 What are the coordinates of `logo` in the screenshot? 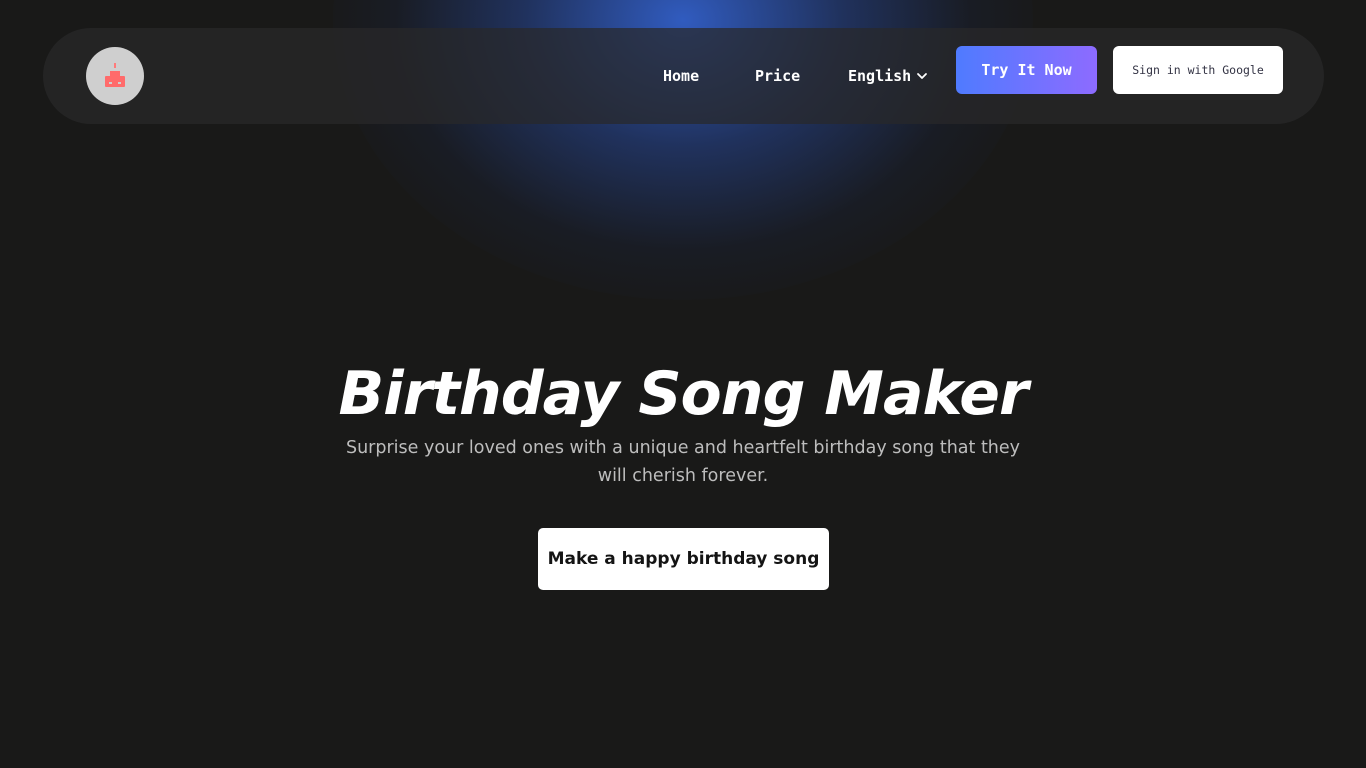 It's located at (115, 76).